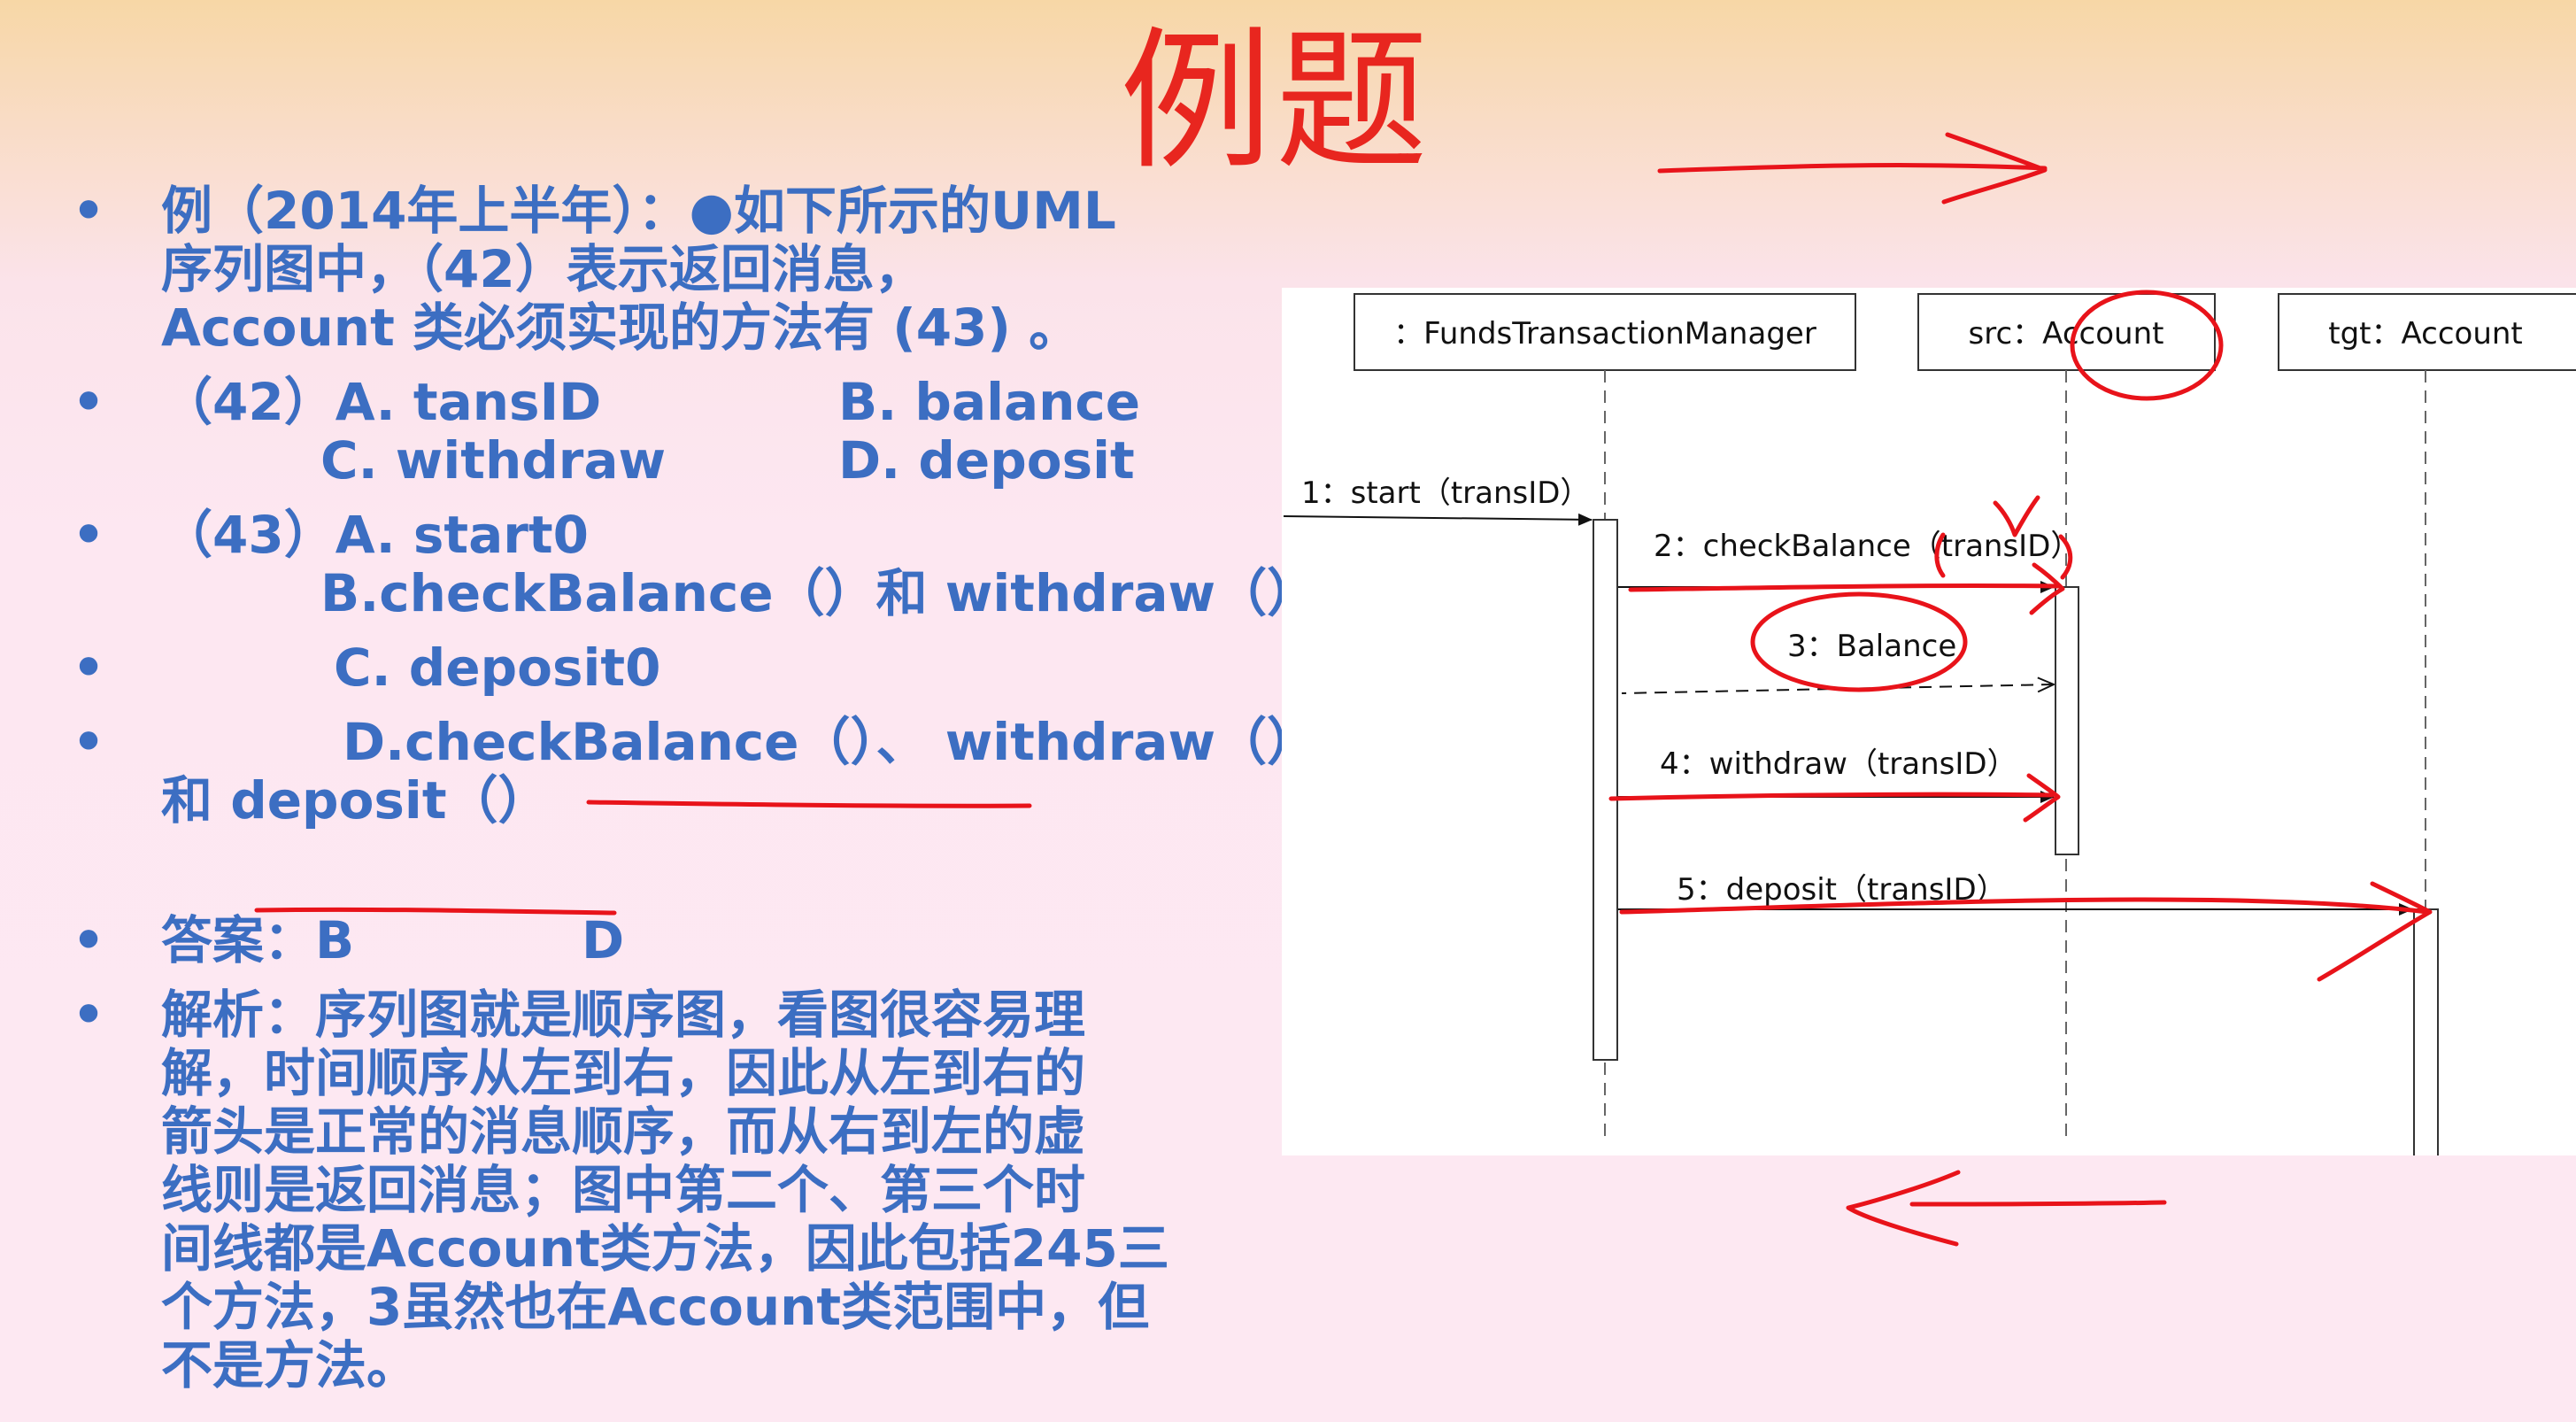 Image resolution: width=2576 pixels, height=1422 pixels. What do you see at coordinates (497, 668) in the screenshot?
I see `option-43-c: C. deposit0` at bounding box center [497, 668].